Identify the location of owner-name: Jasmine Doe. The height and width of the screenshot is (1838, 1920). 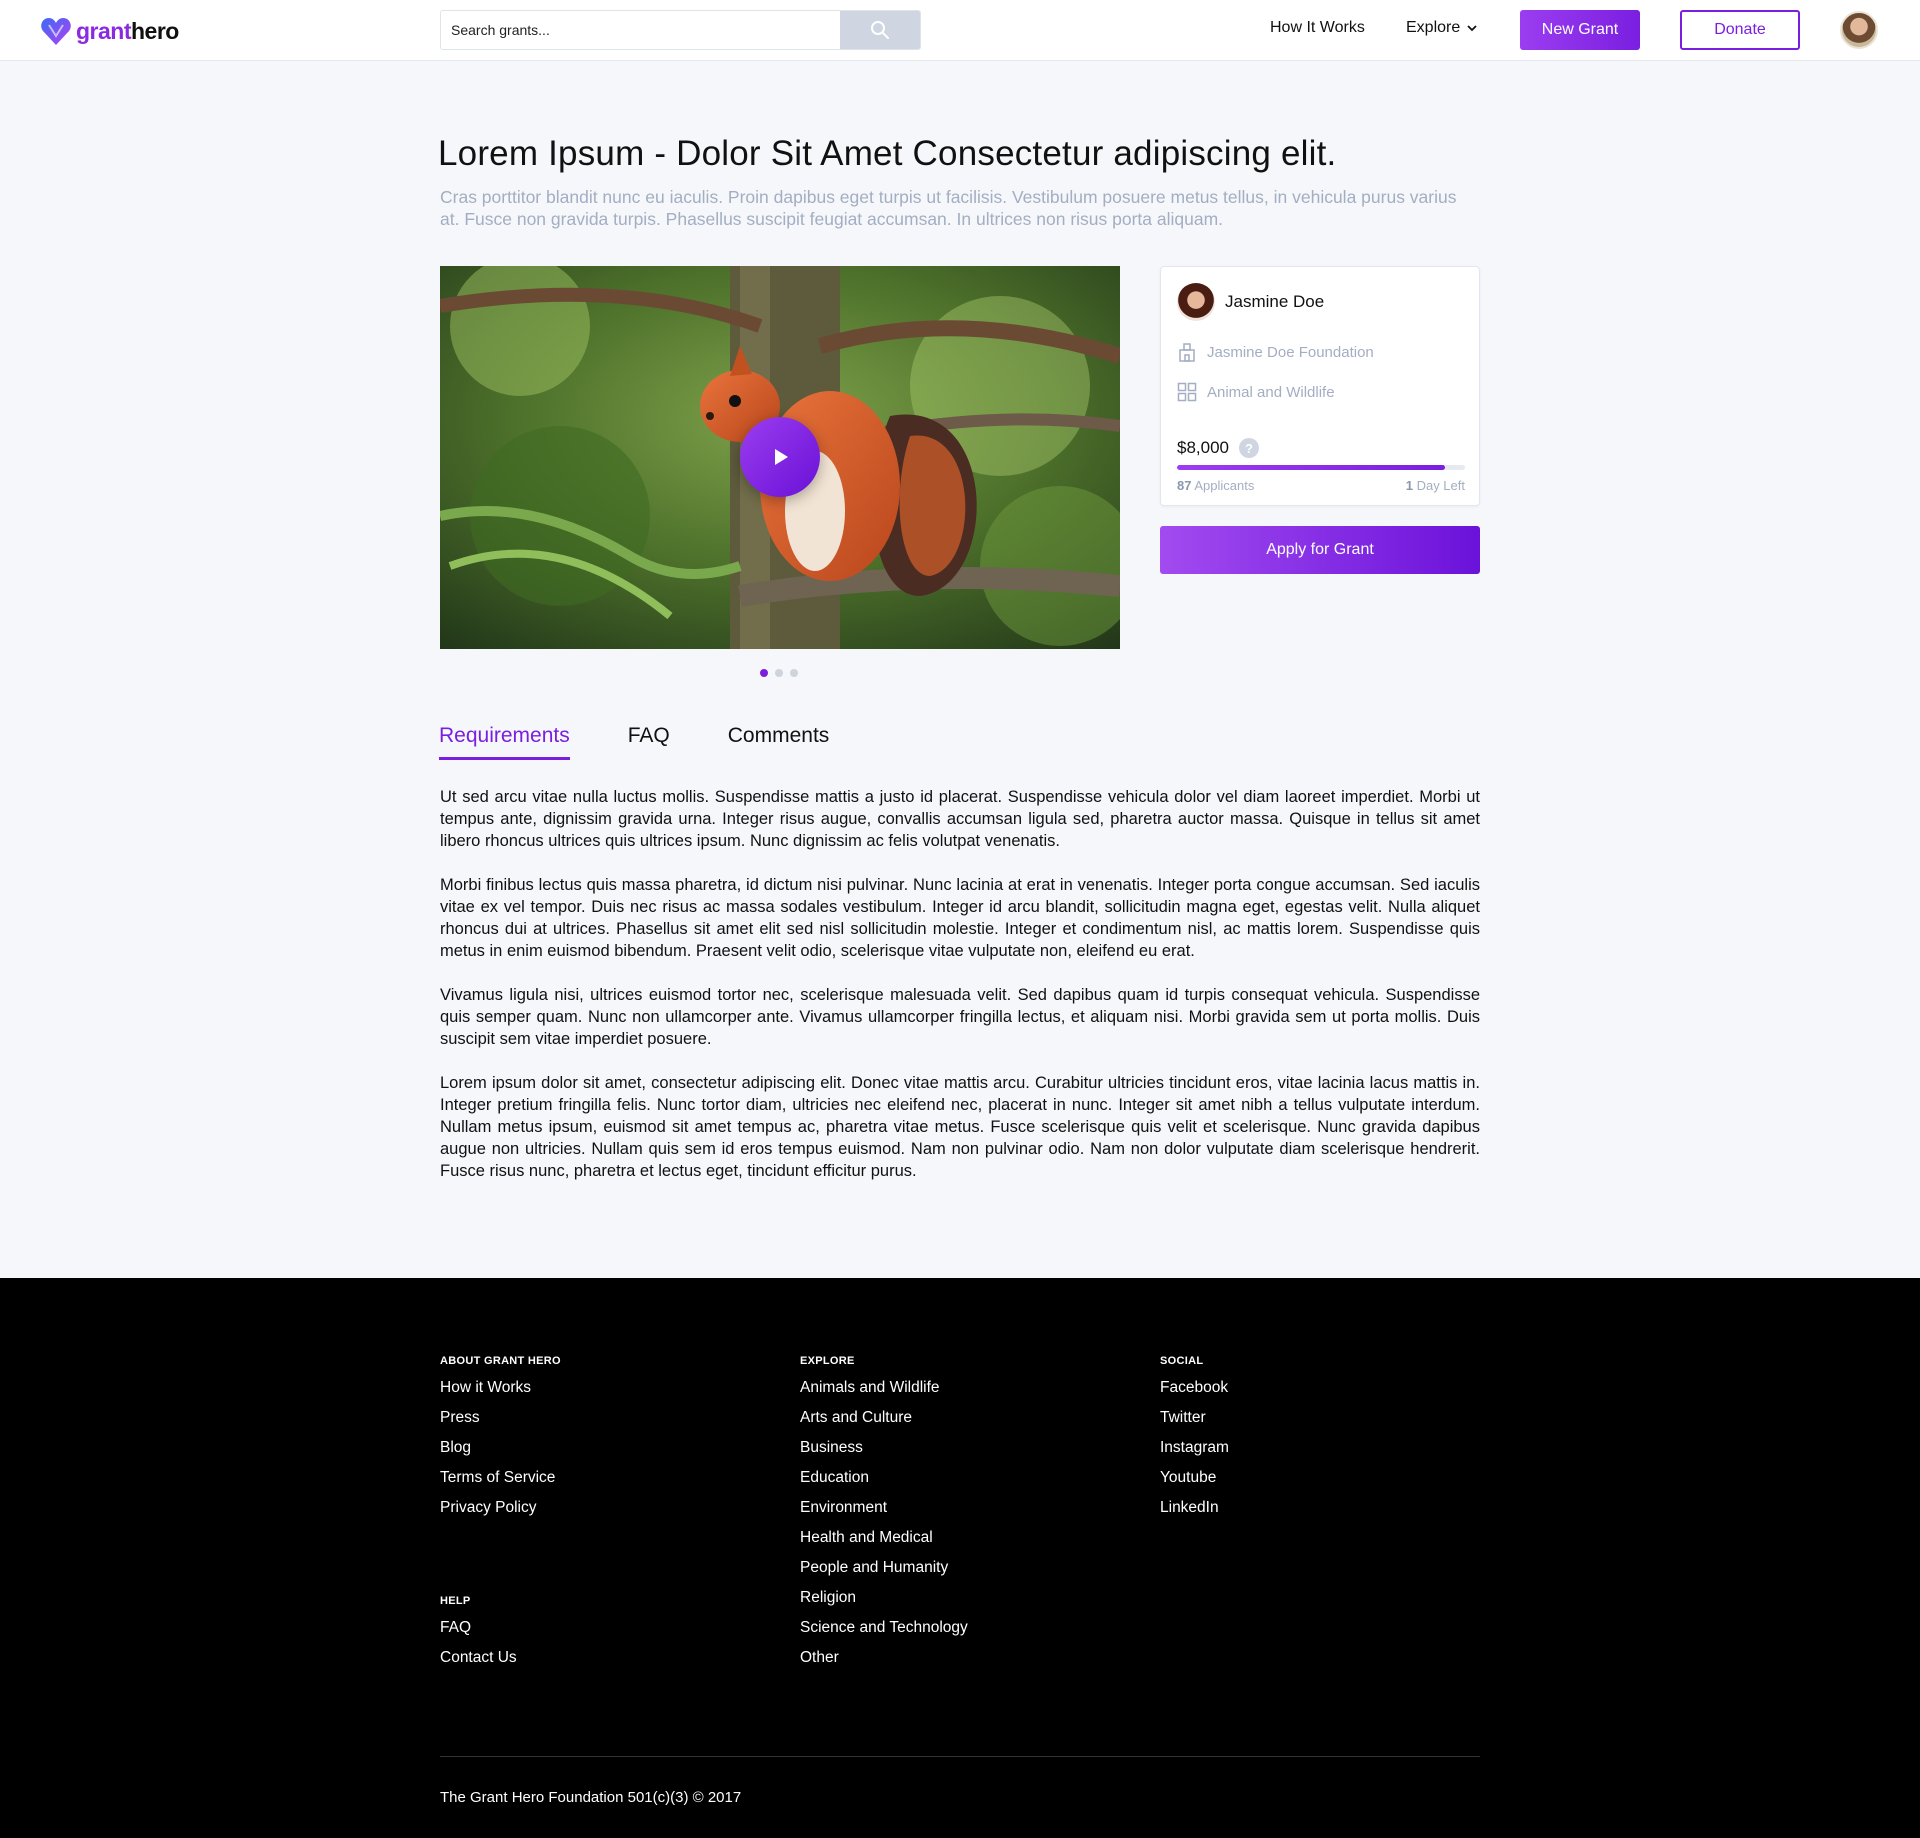
(1275, 301).